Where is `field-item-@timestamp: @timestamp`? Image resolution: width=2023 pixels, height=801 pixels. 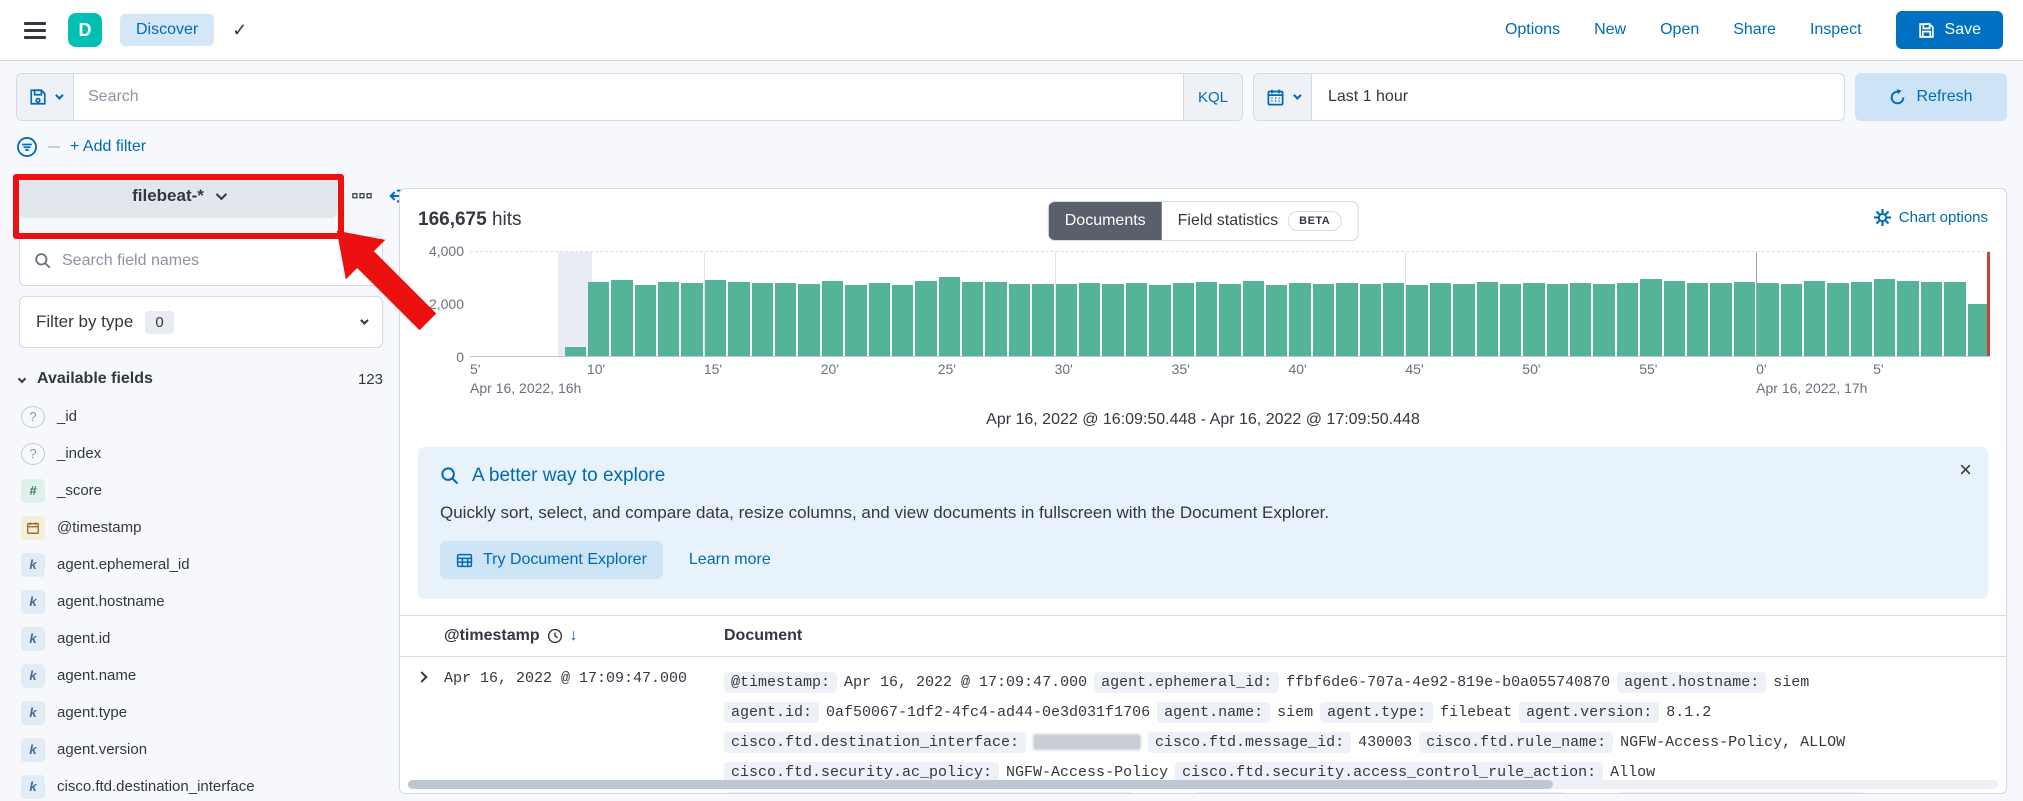
field-item-@timestamp: @timestamp is located at coordinates (209, 527).